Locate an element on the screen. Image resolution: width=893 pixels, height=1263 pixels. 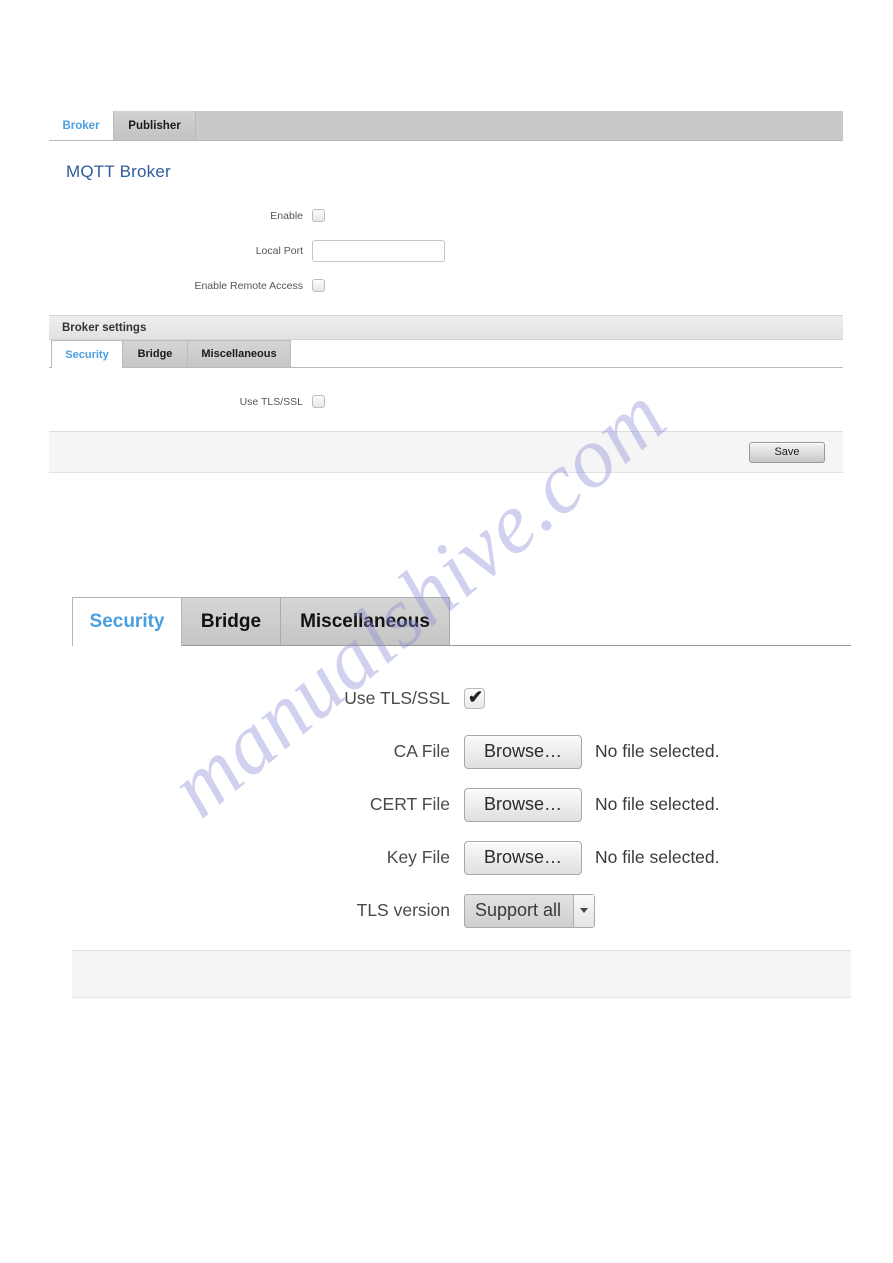
tls-version-label: TLS version is located at coordinates (403, 910).